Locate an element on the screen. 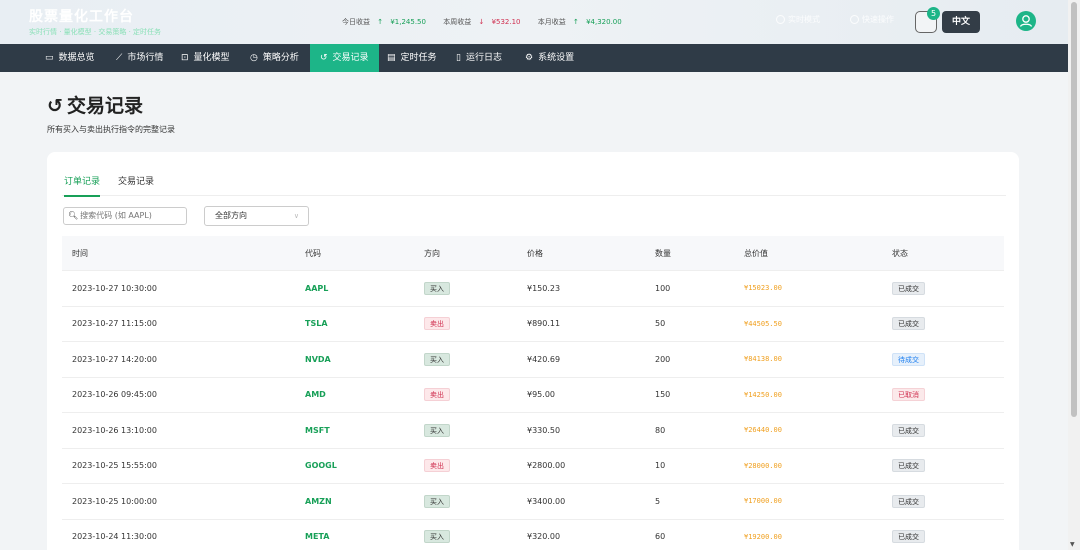 This screenshot has height=550, width=1080. cell-code: META is located at coordinates (317, 535).